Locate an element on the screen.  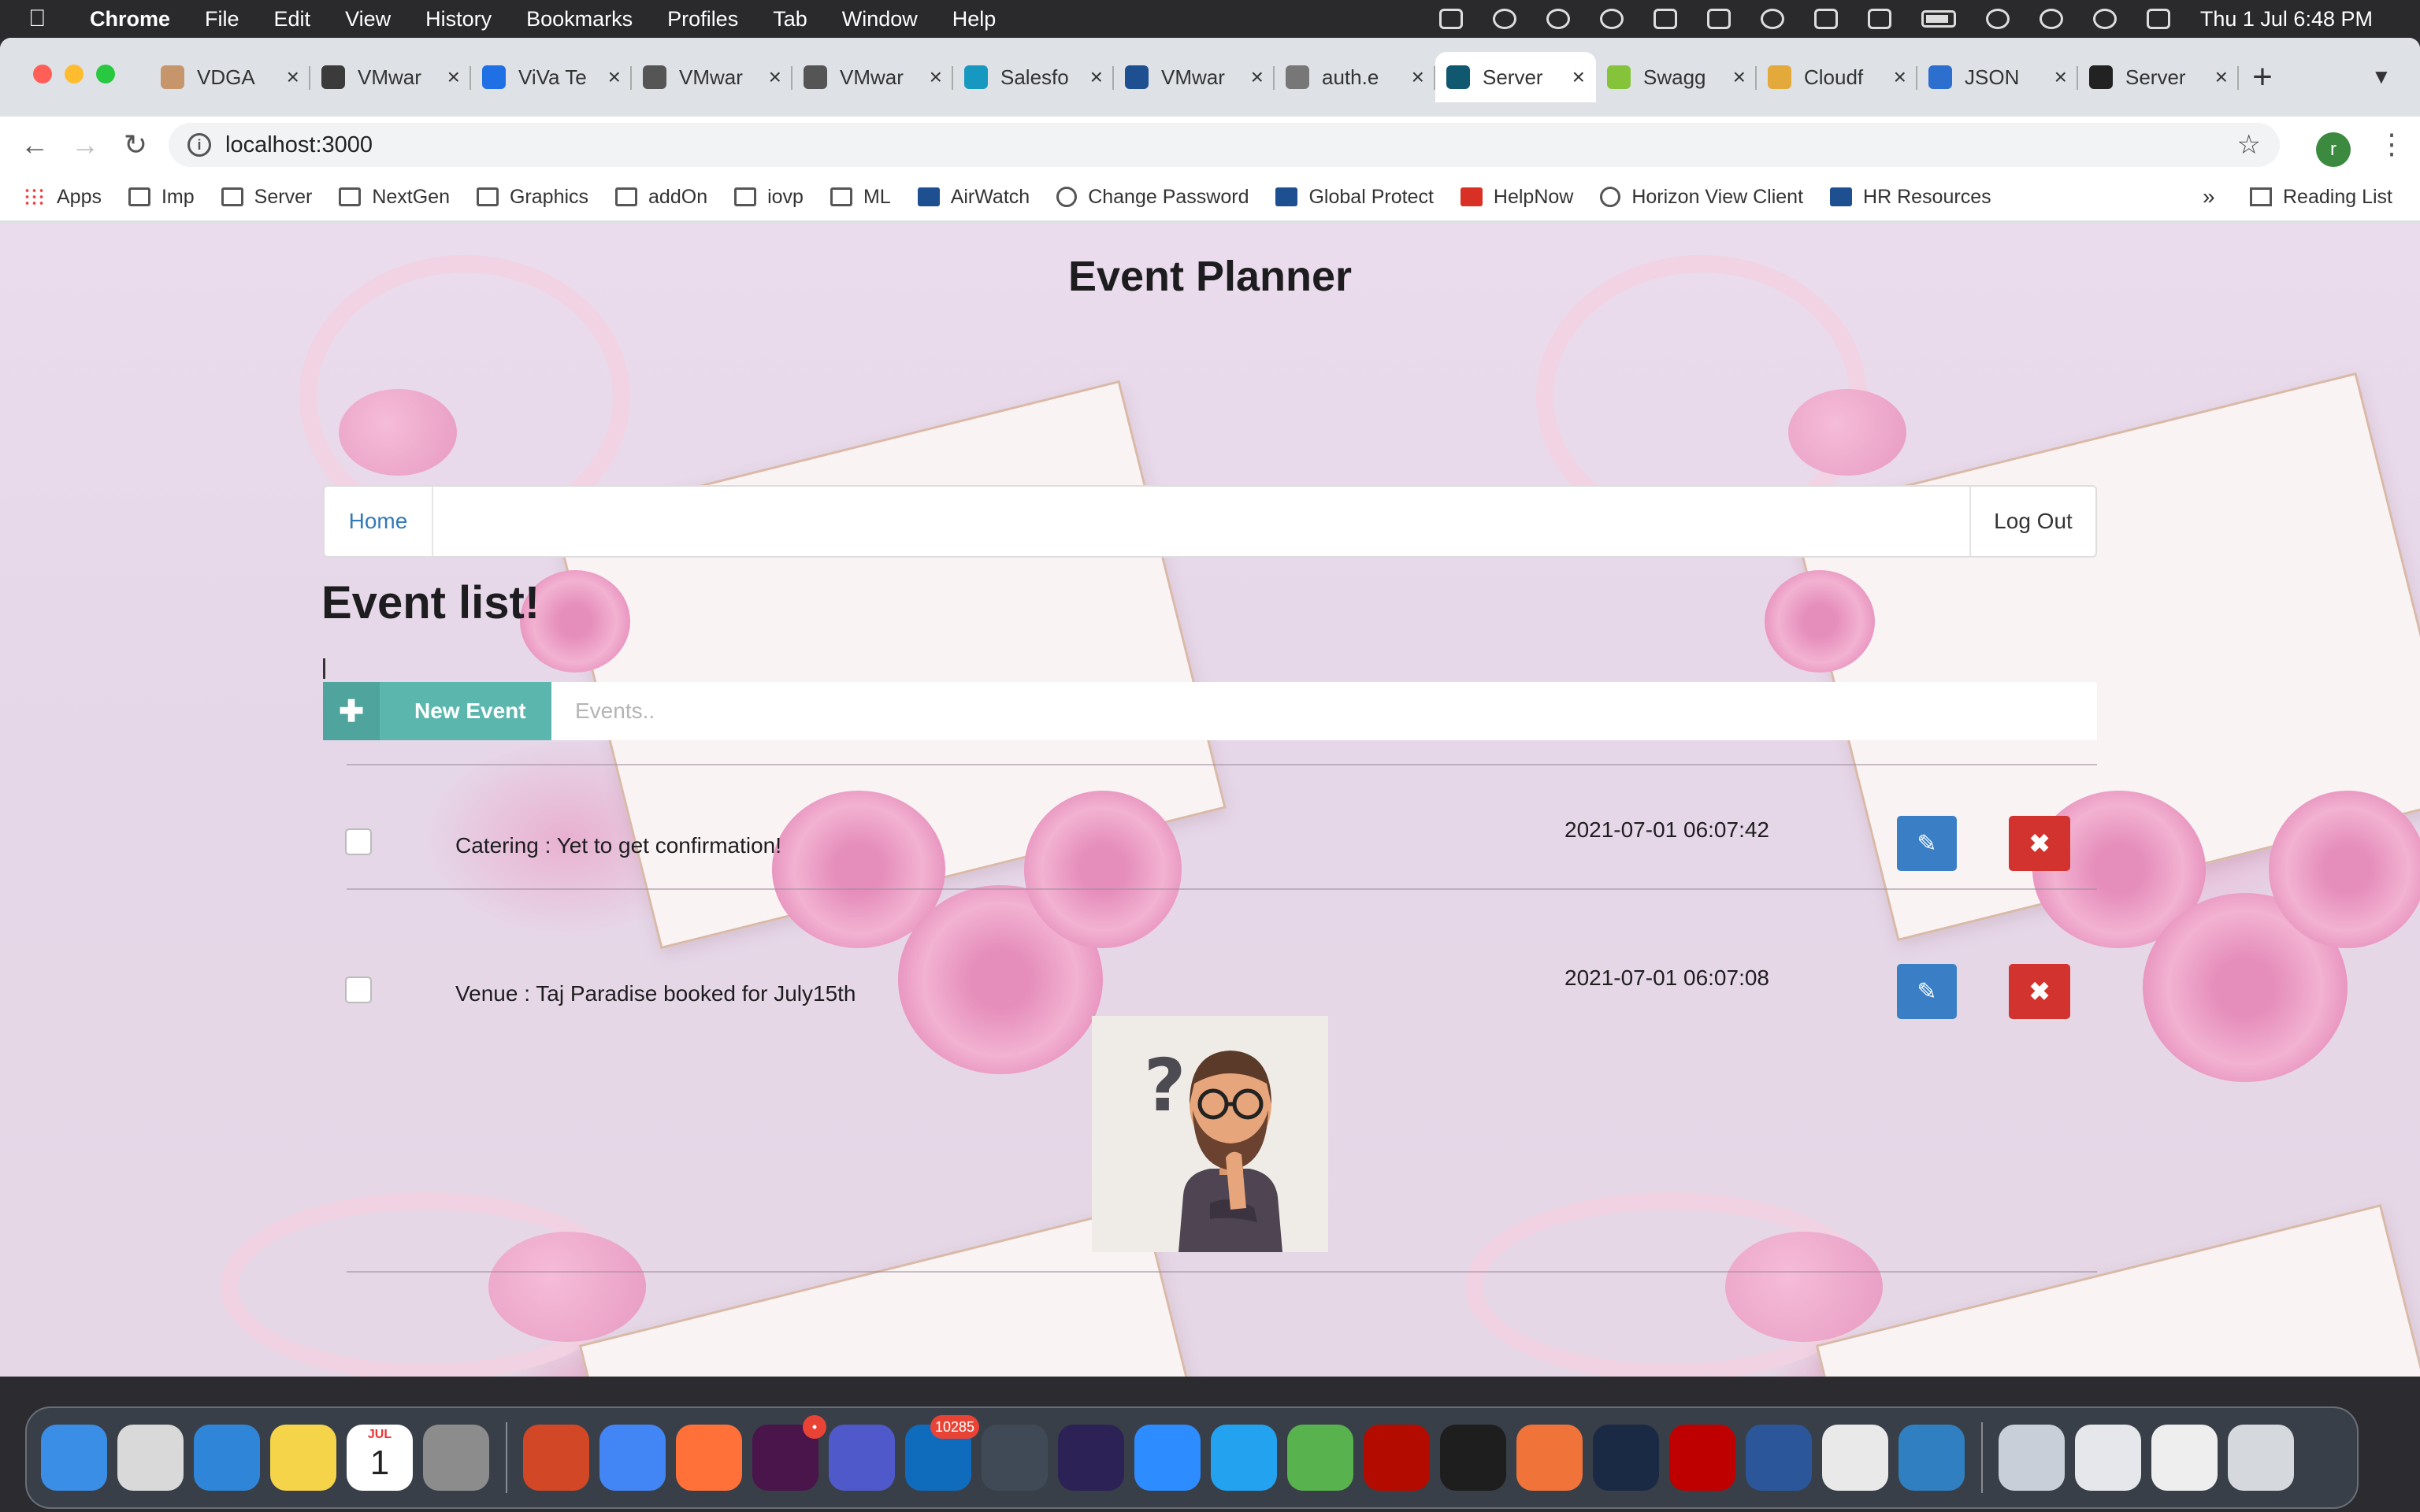
zoom-window-button is located at coordinates (106, 74).